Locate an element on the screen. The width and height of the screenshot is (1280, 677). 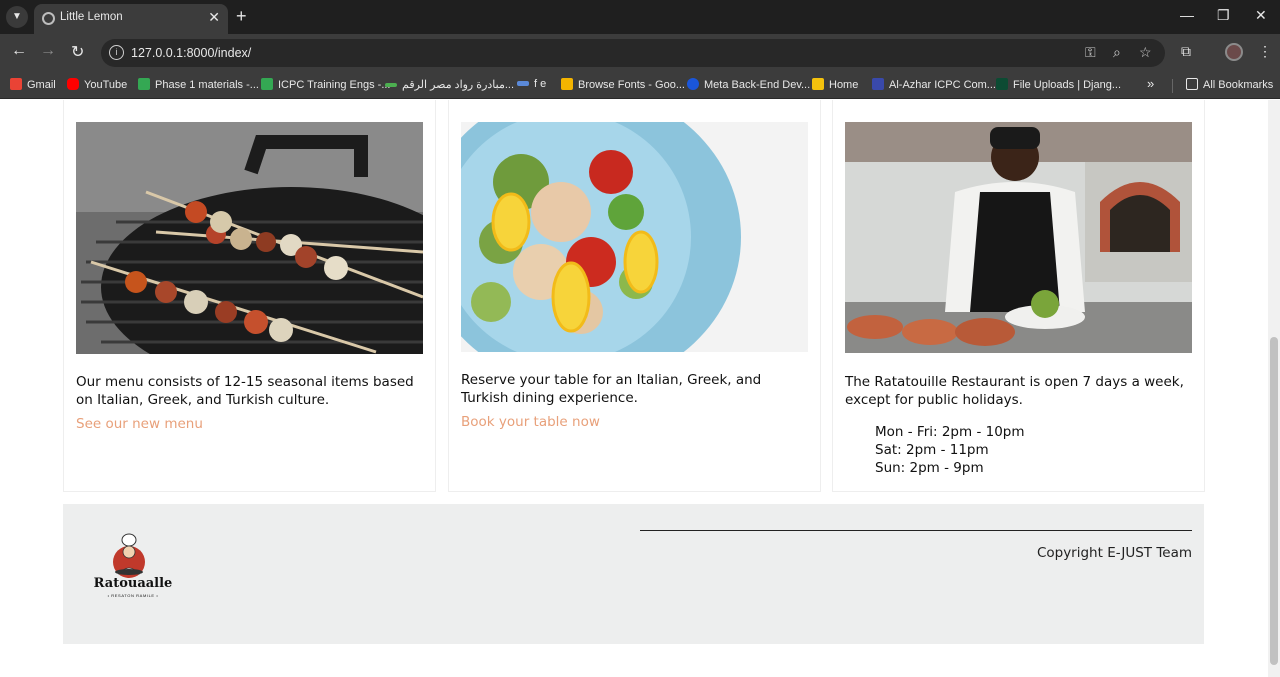
youtube-icon is located at coordinates (73, 84).